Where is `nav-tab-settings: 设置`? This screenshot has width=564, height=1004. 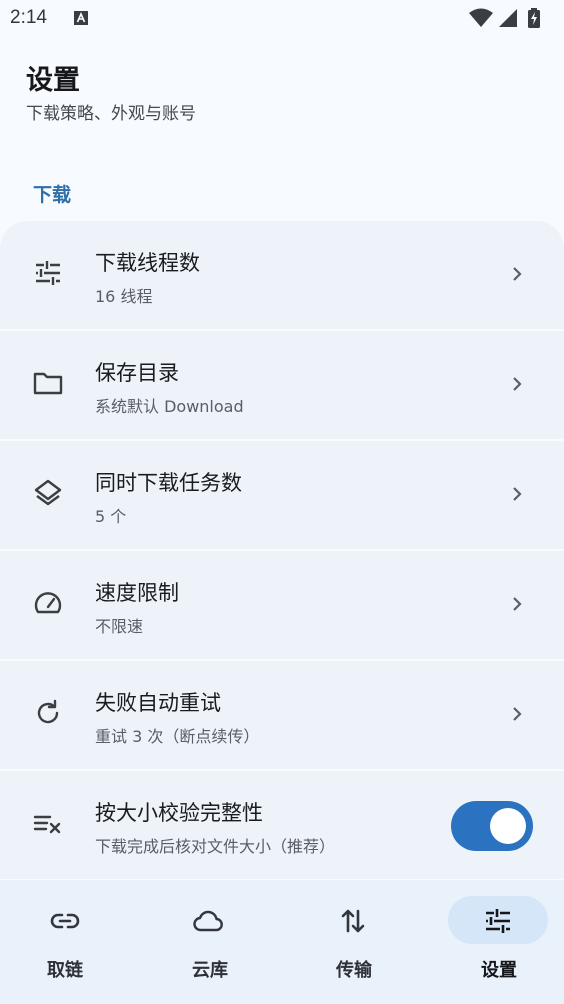 nav-tab-settings: 设置 is located at coordinates (494, 942).